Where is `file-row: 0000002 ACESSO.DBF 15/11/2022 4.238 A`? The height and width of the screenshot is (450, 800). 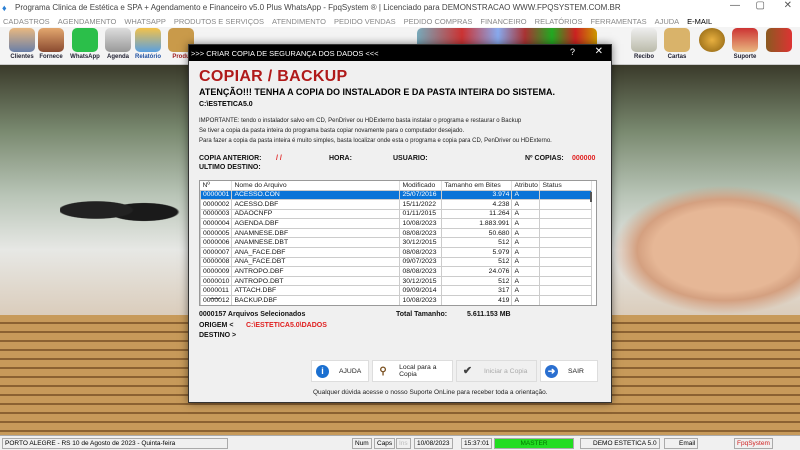
file-row: 0000002 ACESSO.DBF 15/11/2022 4.238 A is located at coordinates (396, 204).